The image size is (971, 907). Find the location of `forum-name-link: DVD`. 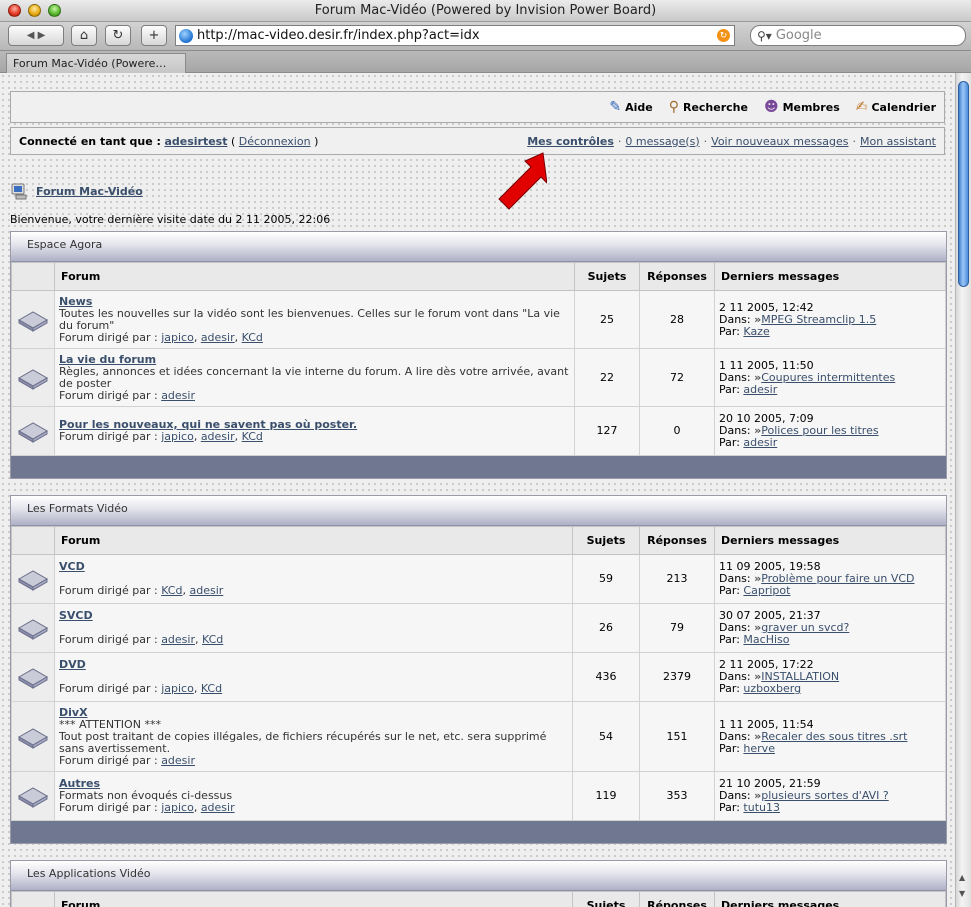

forum-name-link: DVD is located at coordinates (72, 664).